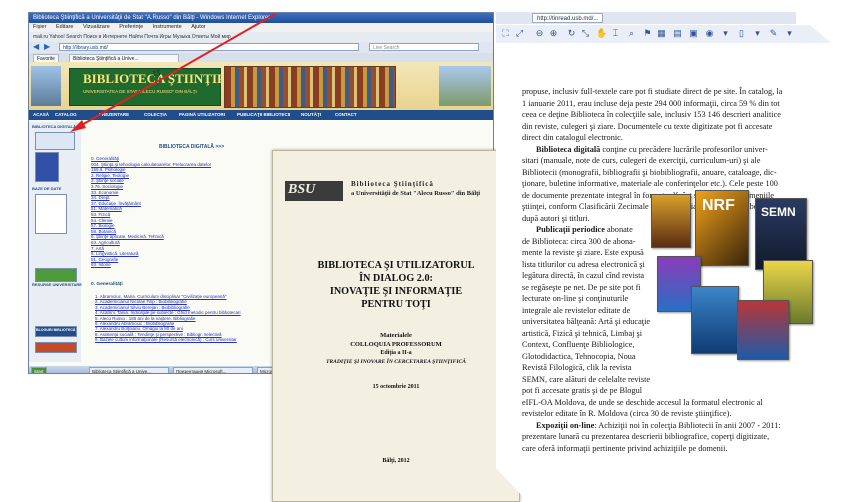  What do you see at coordinates (631, 33) in the screenshot?
I see `search-icon: ⌕` at bounding box center [631, 33].